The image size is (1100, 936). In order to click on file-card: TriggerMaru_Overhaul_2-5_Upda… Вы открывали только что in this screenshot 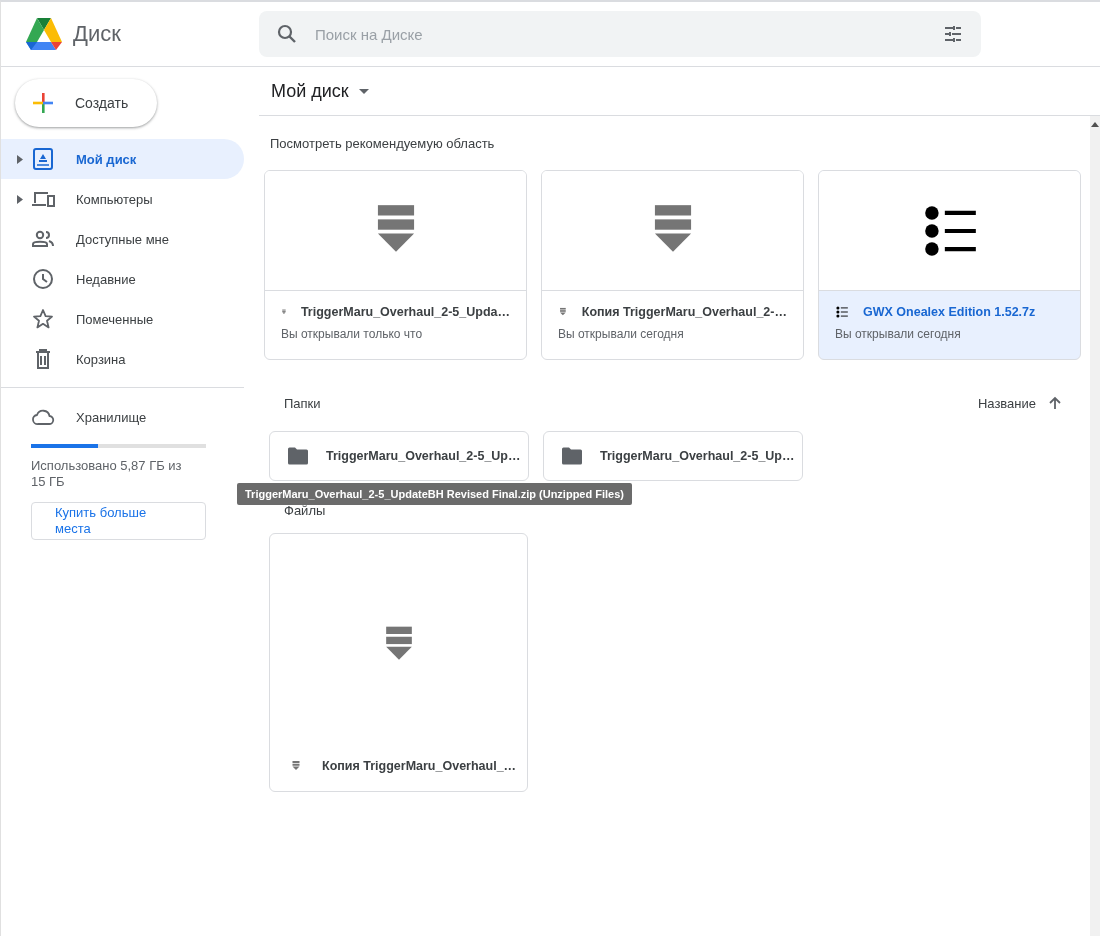, I will do `click(395, 265)`.